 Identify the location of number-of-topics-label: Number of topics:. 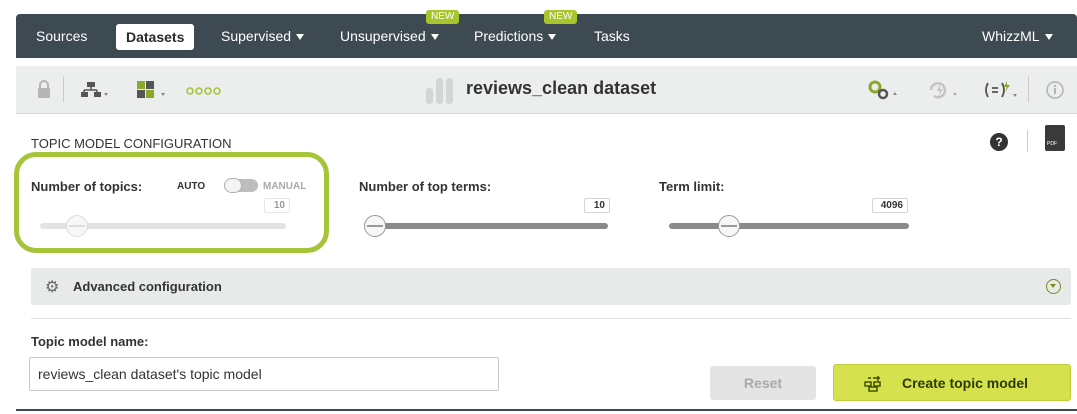
(87, 186).